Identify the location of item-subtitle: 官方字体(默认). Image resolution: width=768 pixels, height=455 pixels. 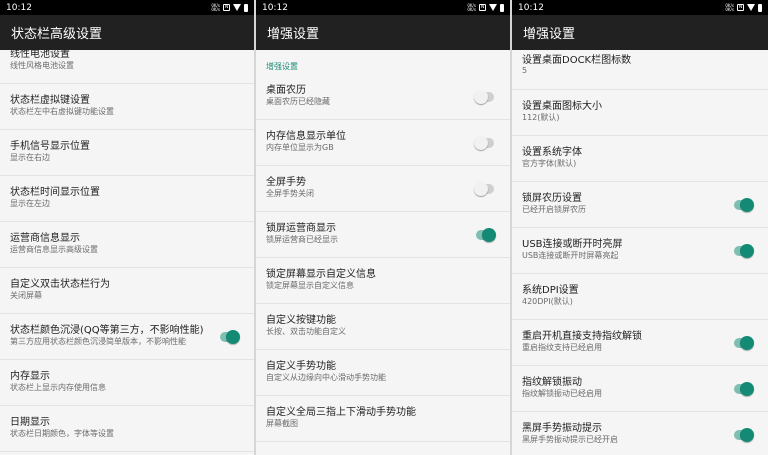
(549, 163).